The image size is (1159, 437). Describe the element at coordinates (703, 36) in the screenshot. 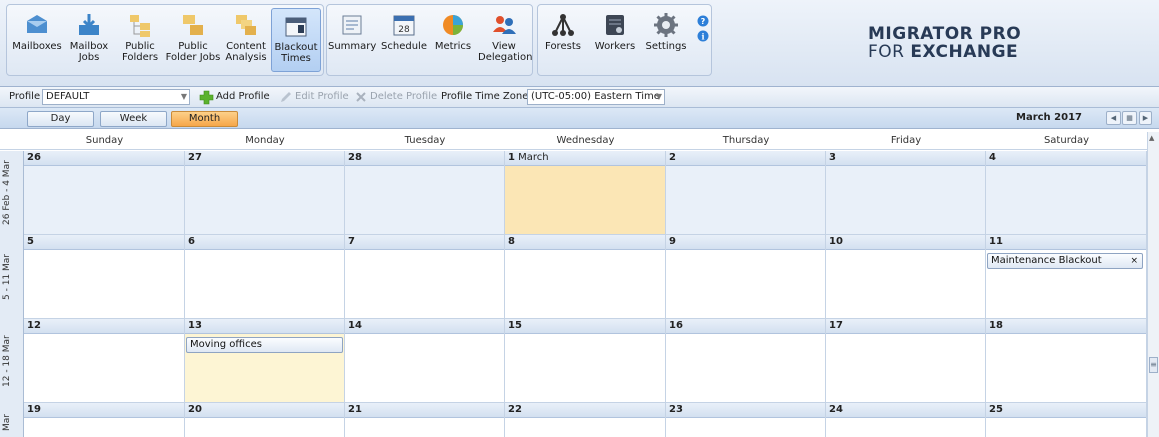

I see `info-icon: i` at that location.